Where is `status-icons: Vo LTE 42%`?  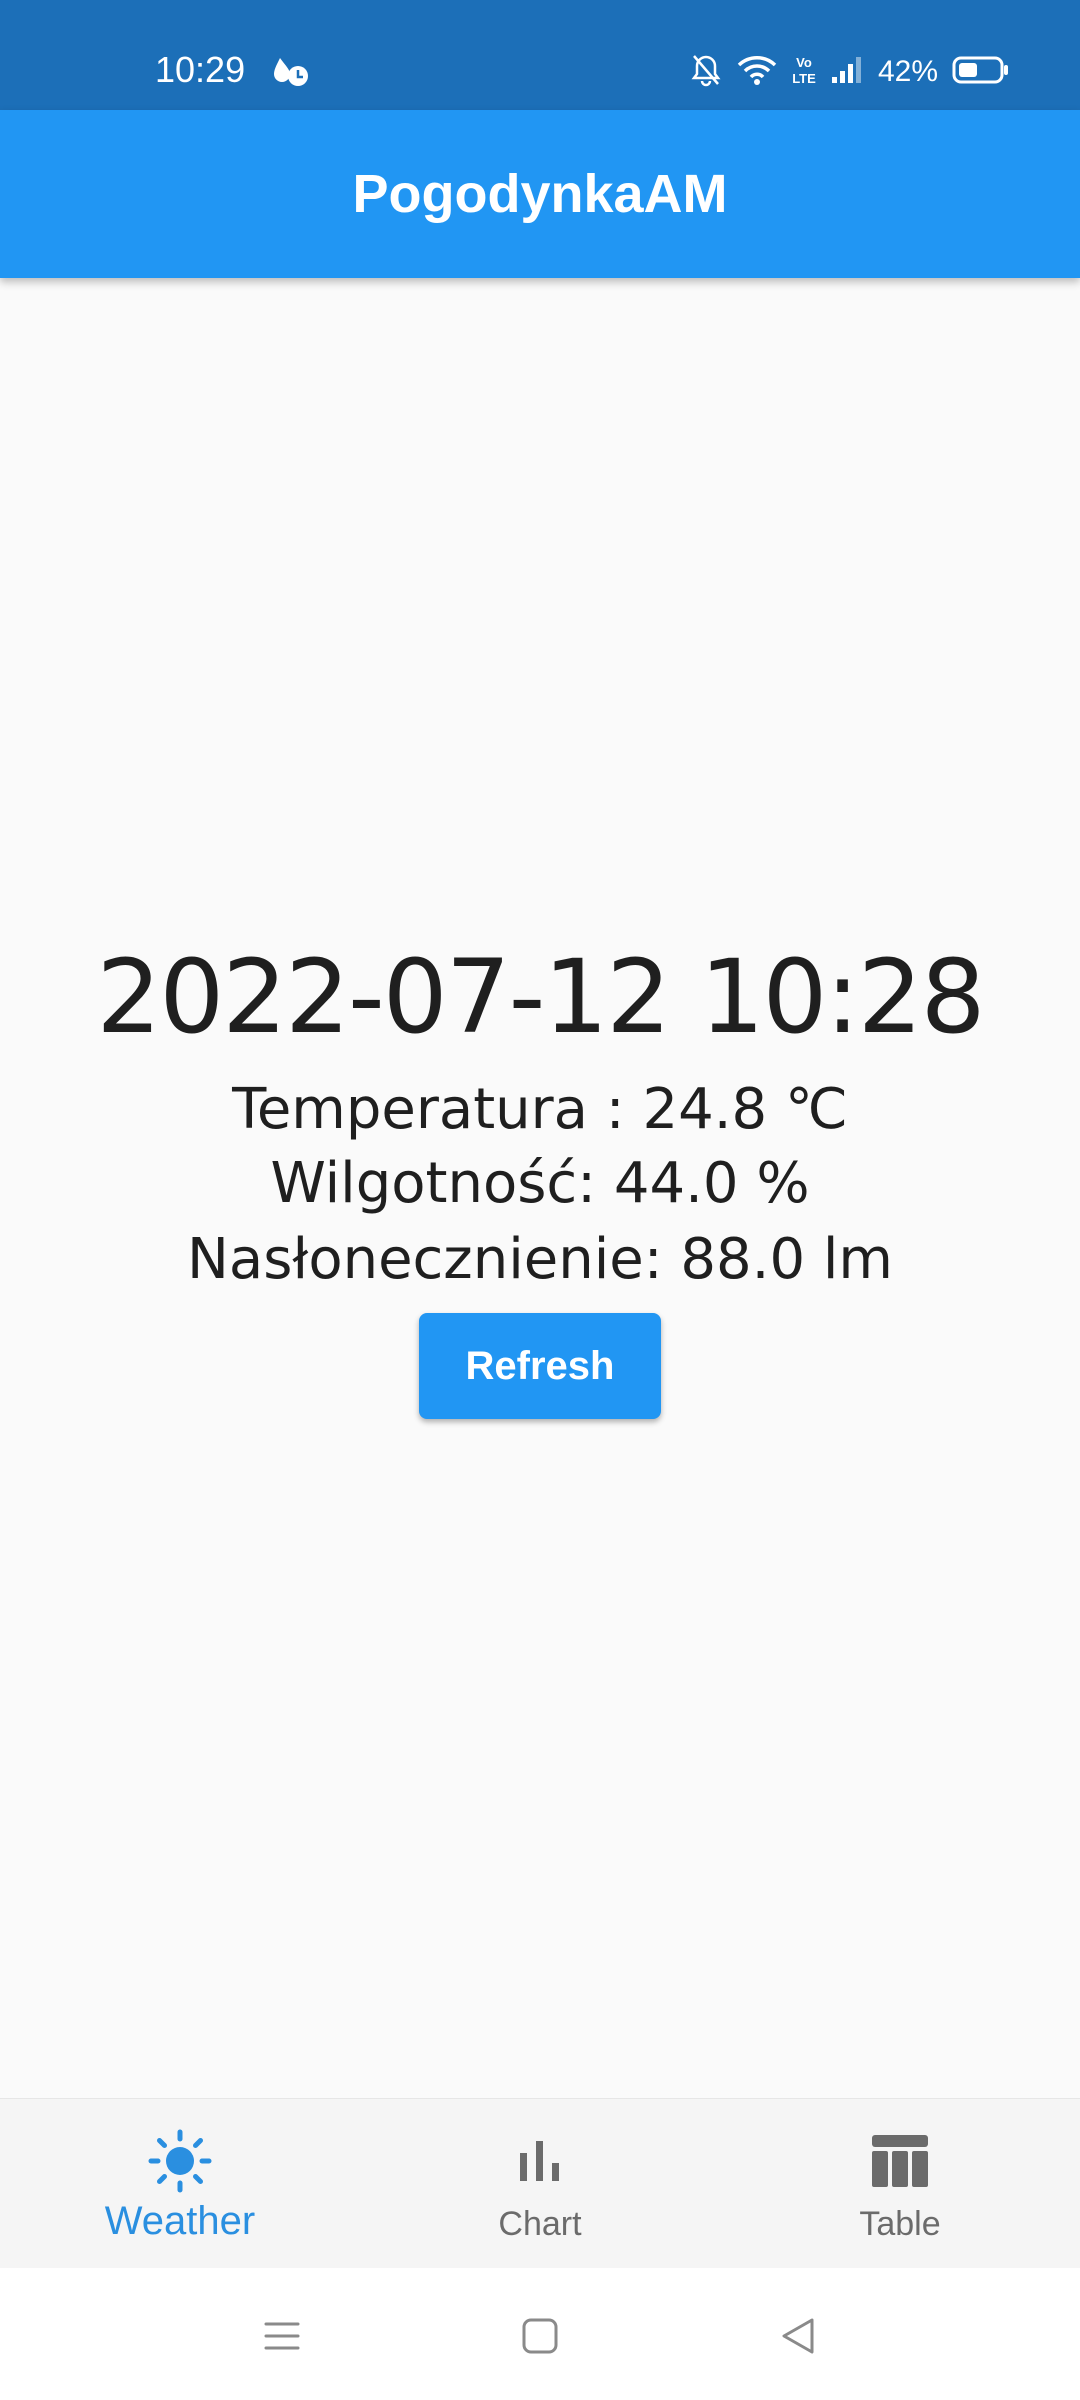
status-icons: Vo LTE 42% is located at coordinates (843, 72).